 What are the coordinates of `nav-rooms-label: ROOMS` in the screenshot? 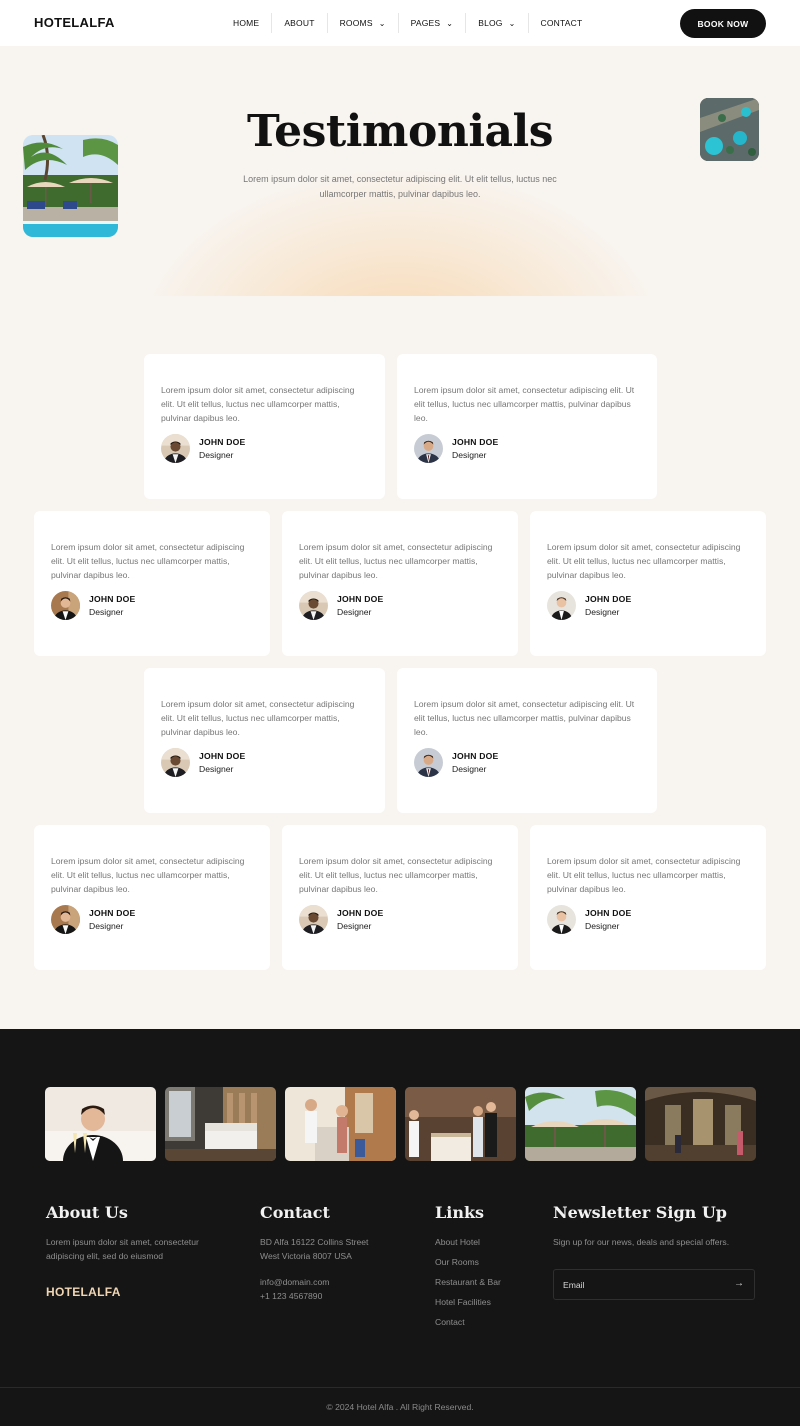 It's located at (356, 23).